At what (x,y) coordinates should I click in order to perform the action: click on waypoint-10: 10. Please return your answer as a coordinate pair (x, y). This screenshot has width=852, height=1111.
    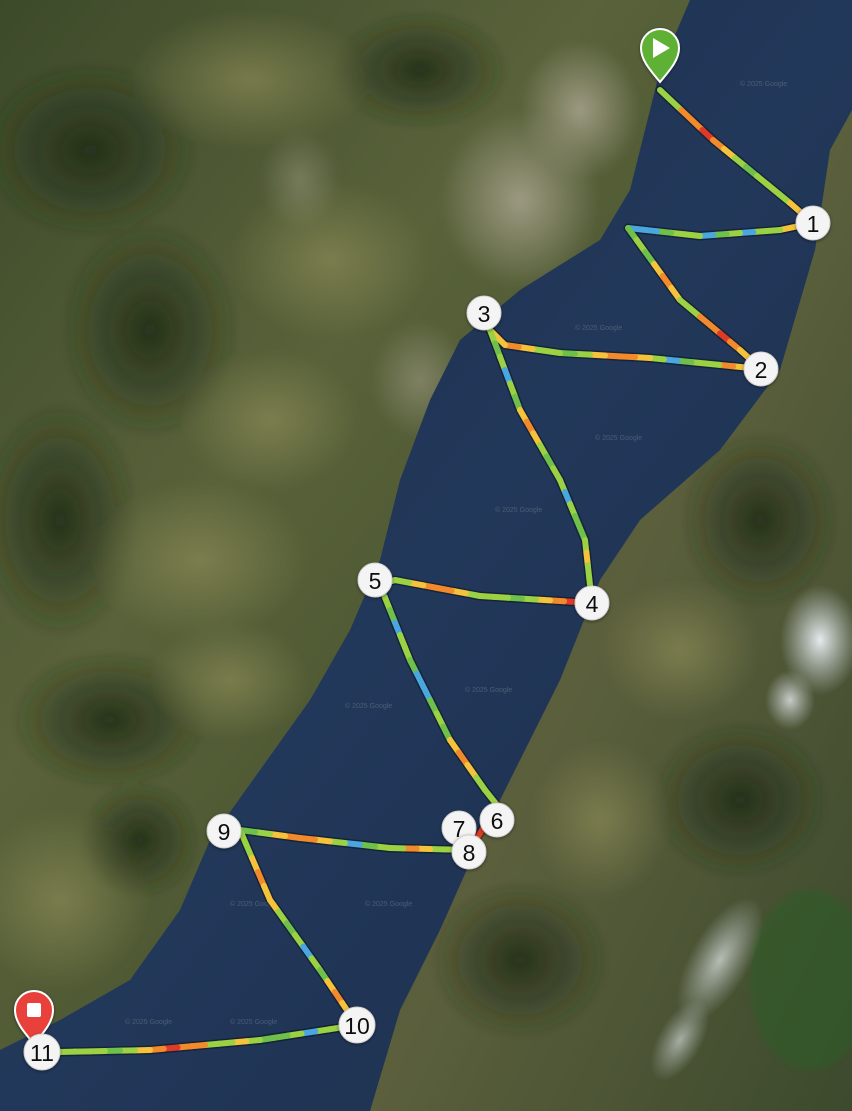
    Looking at the image, I should click on (357, 1025).